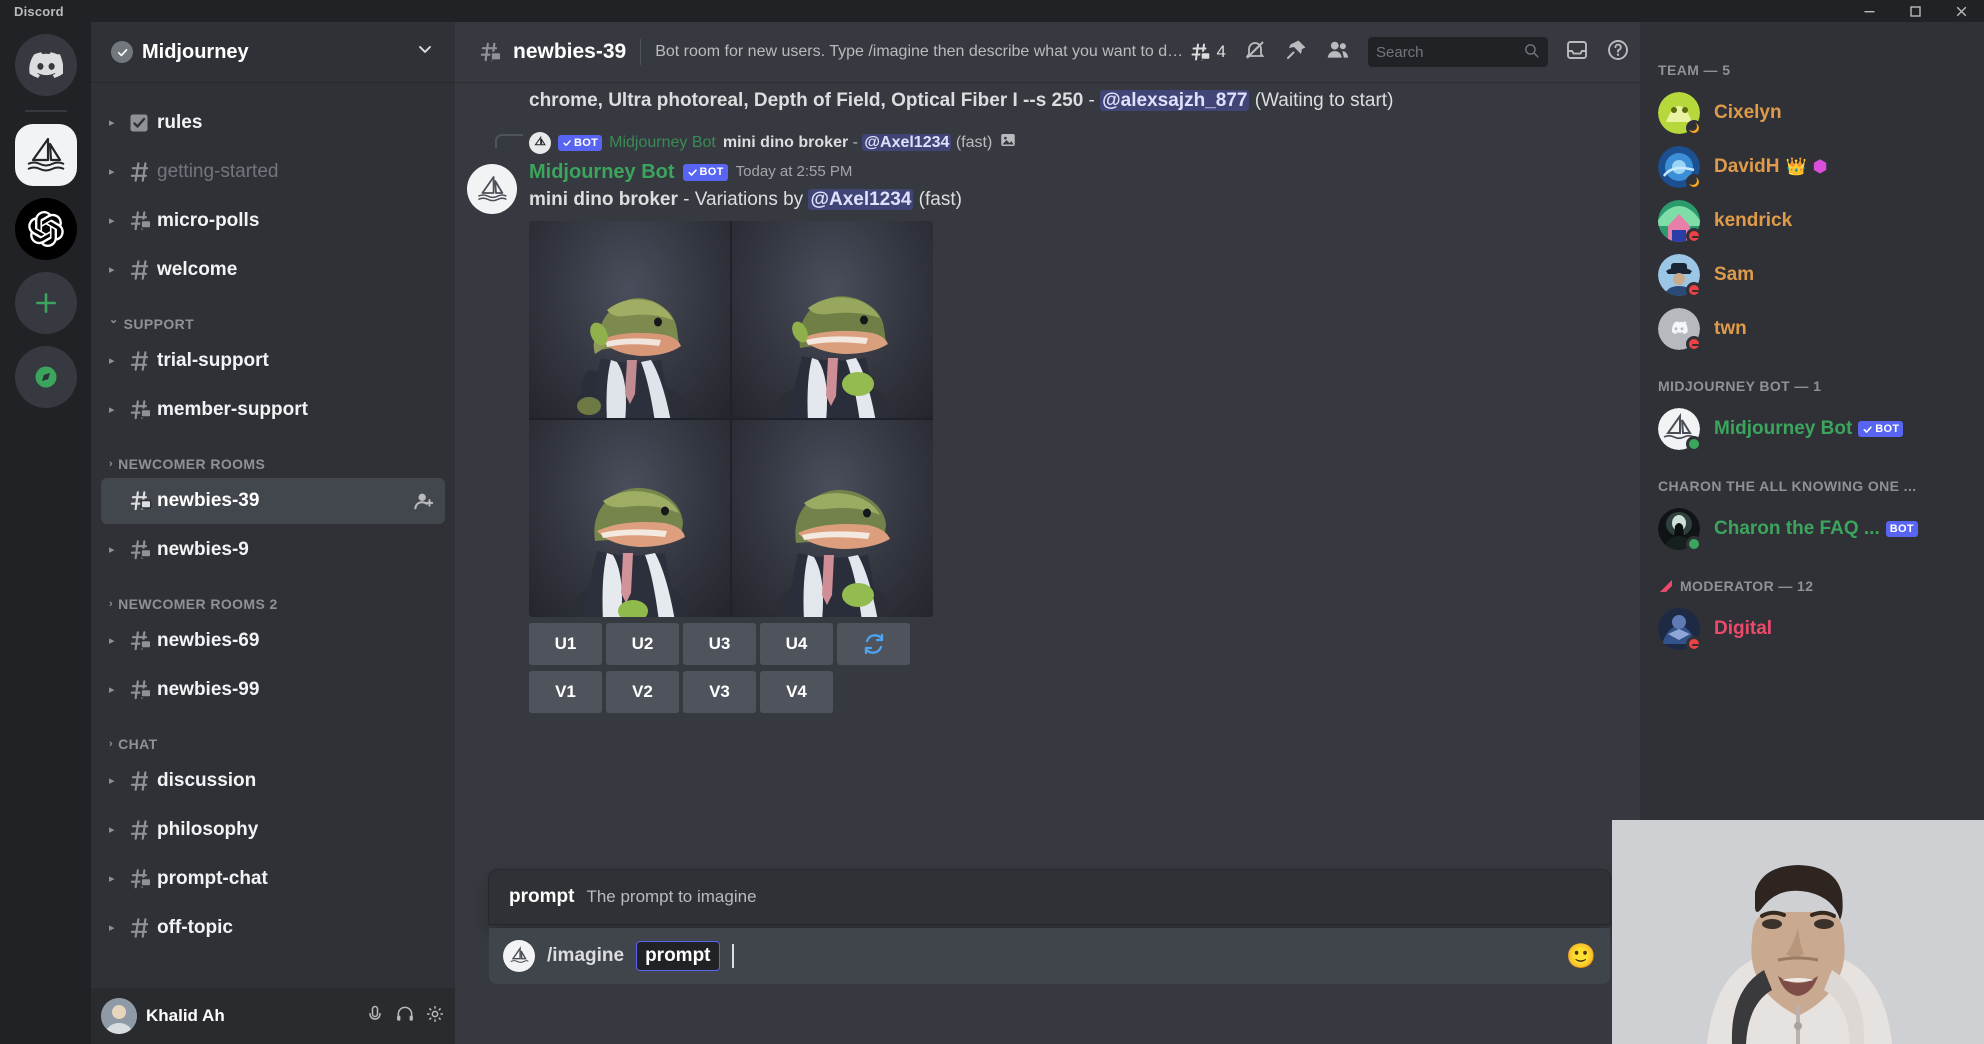 The width and height of the screenshot is (1984, 1044). I want to click on explore-servers-button, so click(45, 377).